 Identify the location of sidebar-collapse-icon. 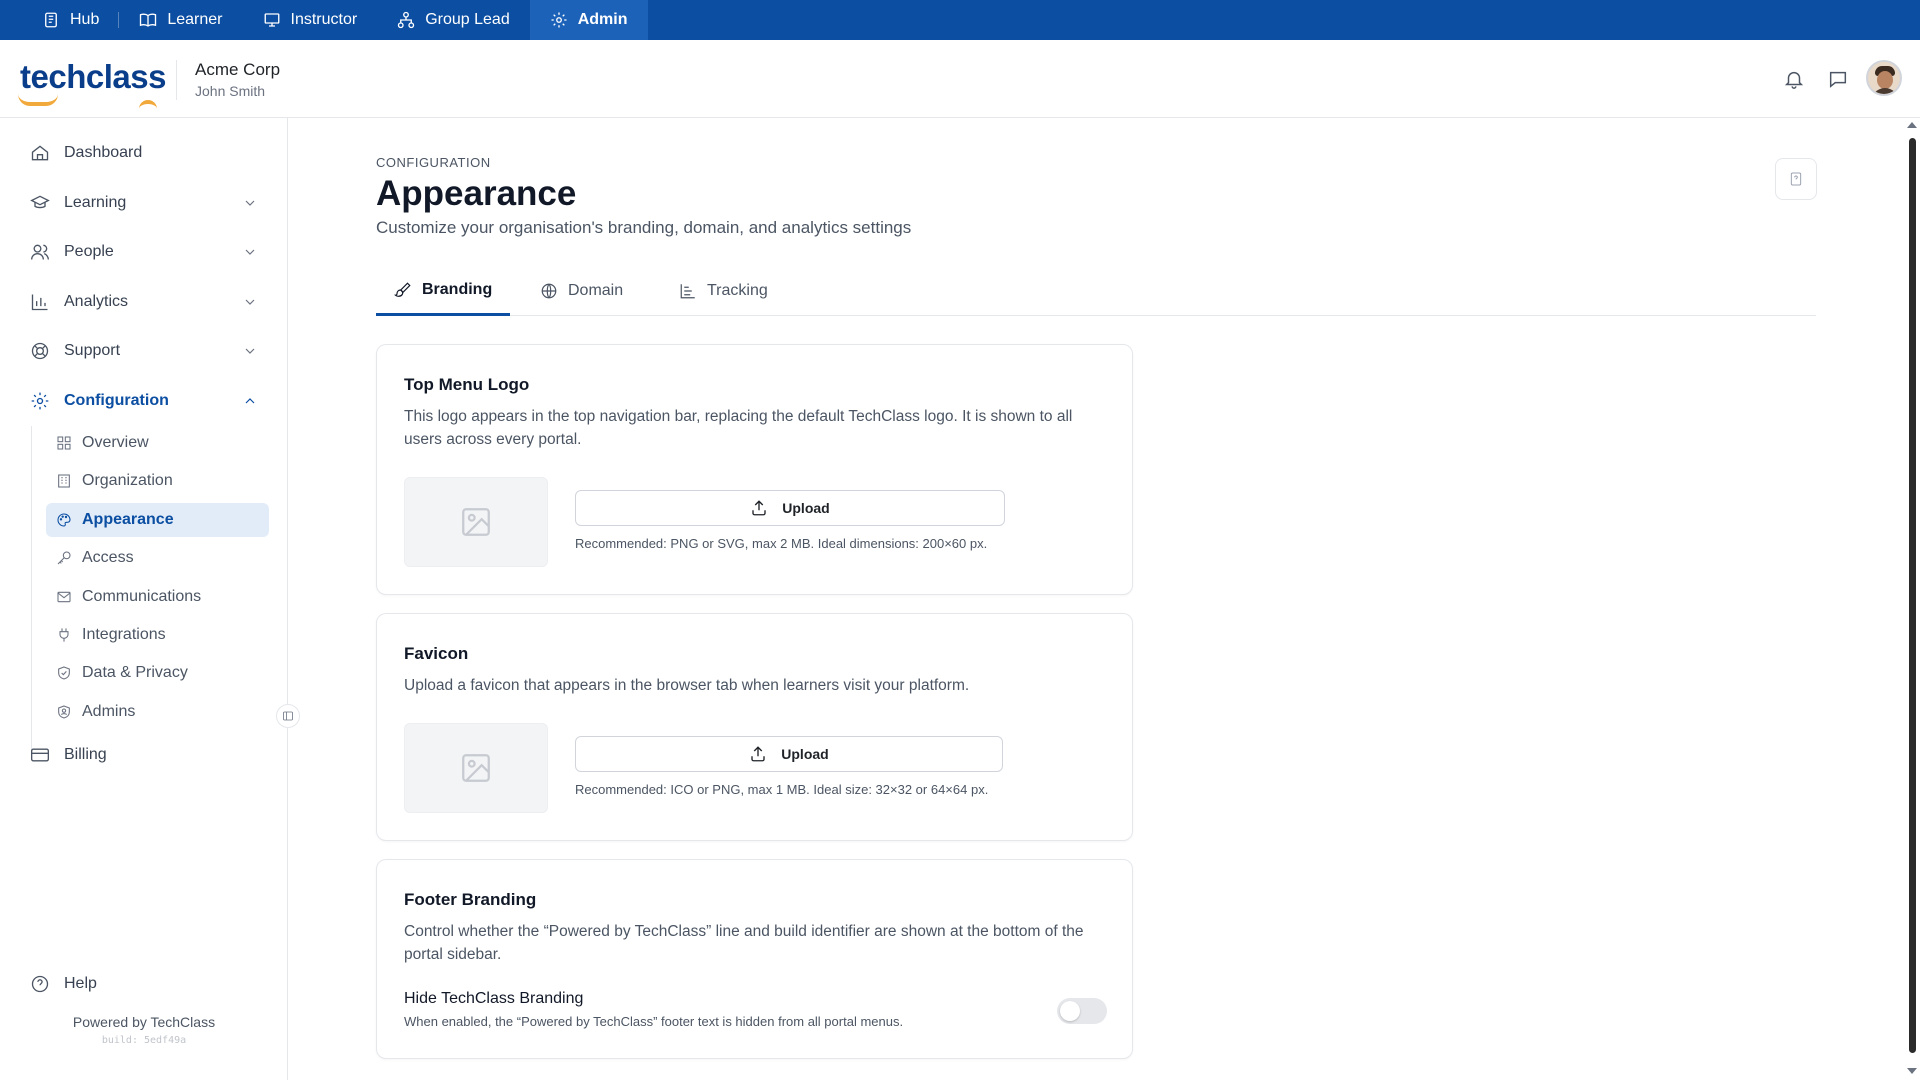
(288, 716).